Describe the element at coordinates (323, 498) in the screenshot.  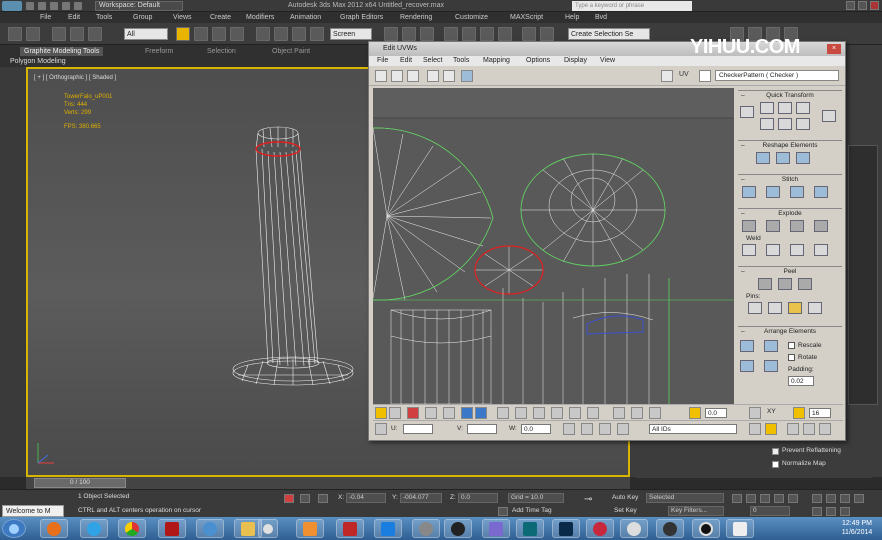
I see `absolute-mode-icon` at that location.